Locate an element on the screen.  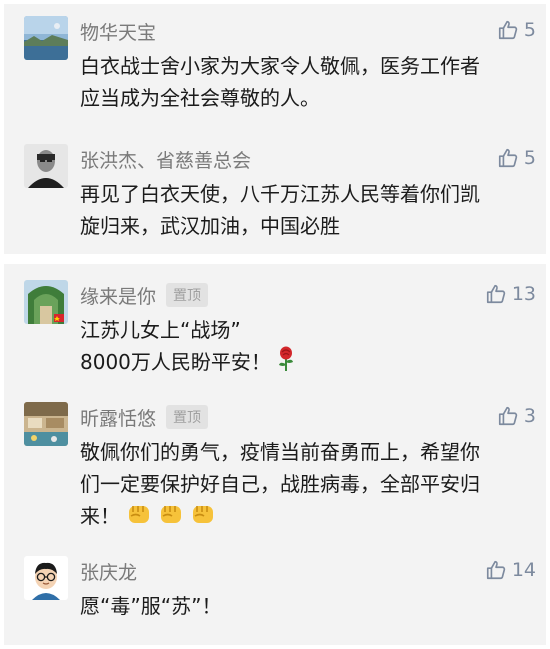
commenter-name: 缘来是你 is located at coordinates (118, 295).